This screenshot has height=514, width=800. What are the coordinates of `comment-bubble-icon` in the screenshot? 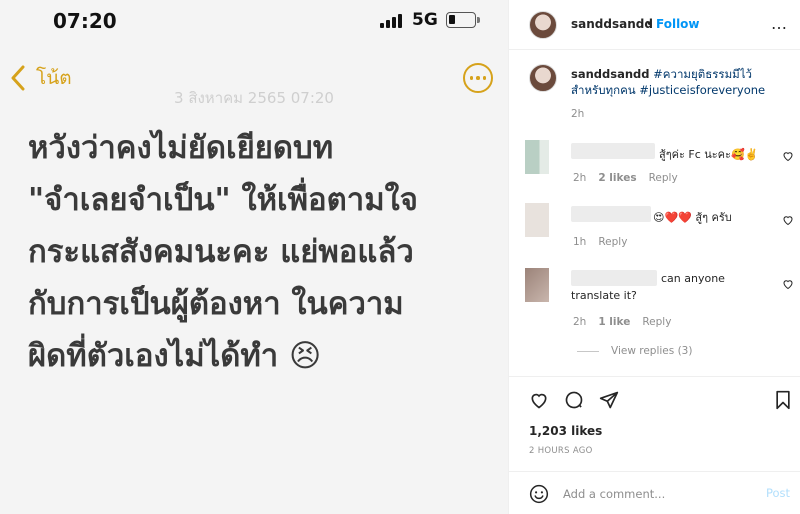 It's located at (574, 400).